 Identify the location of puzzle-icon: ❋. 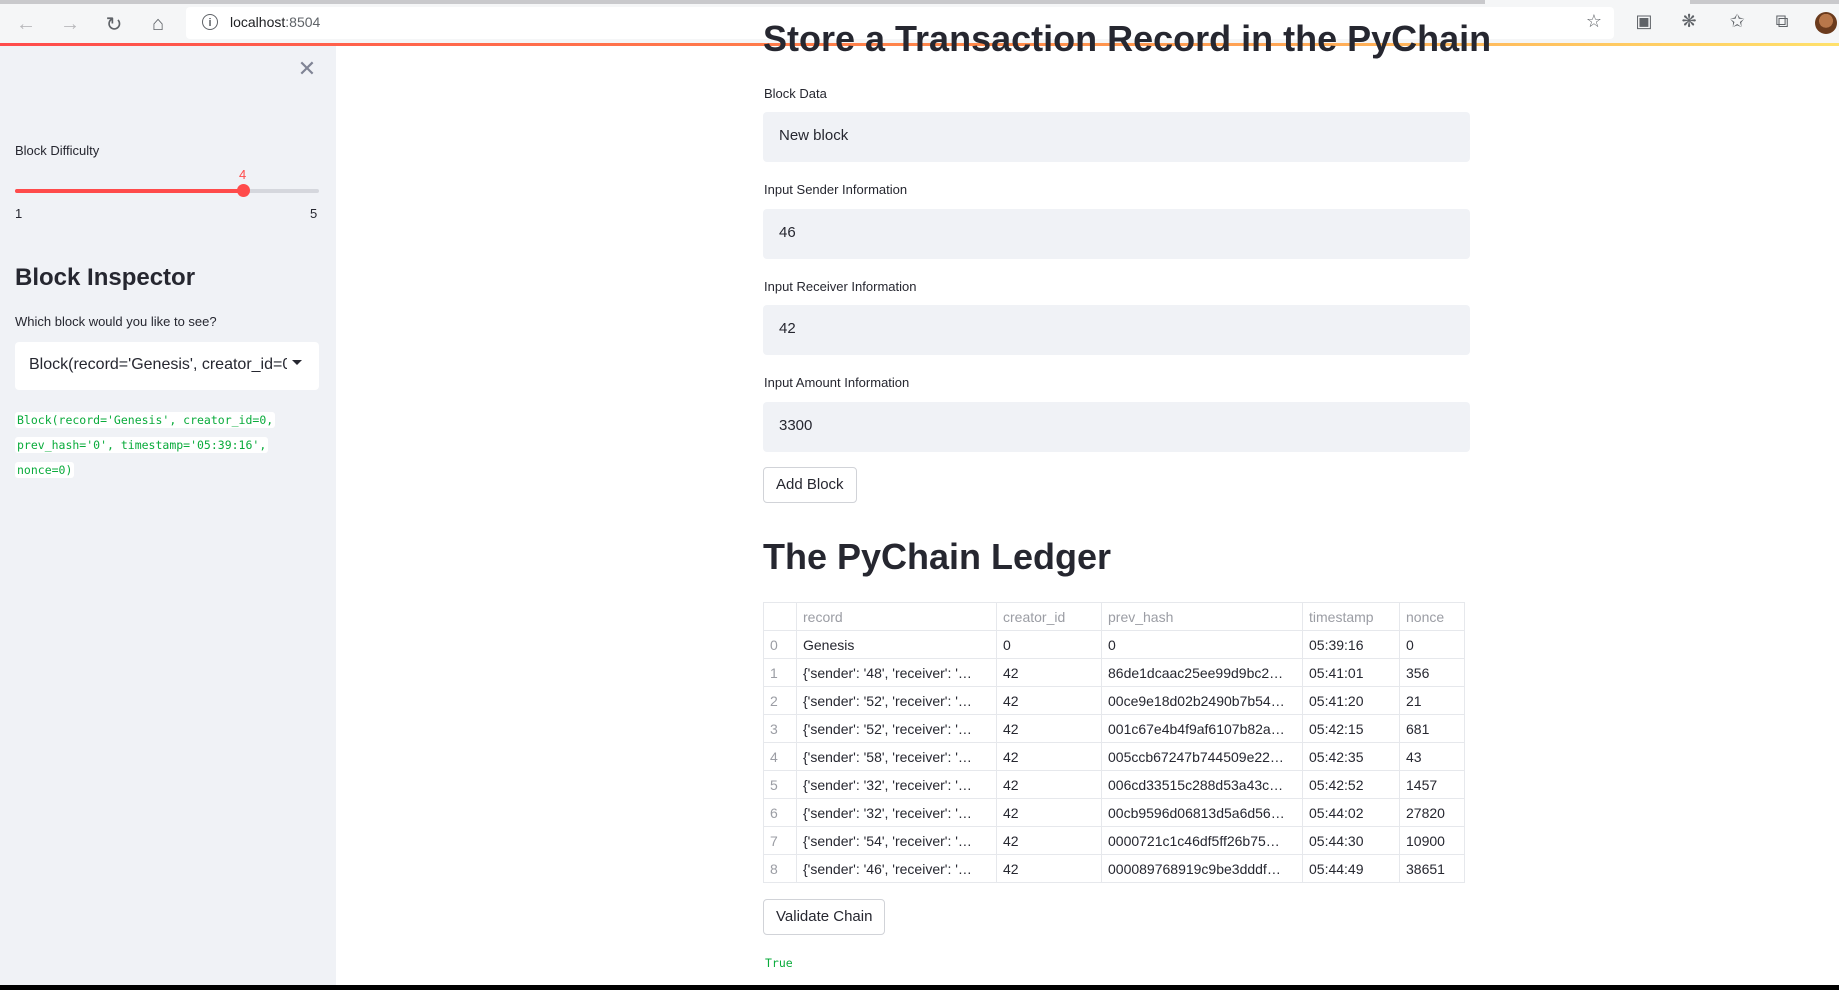
(1689, 21).